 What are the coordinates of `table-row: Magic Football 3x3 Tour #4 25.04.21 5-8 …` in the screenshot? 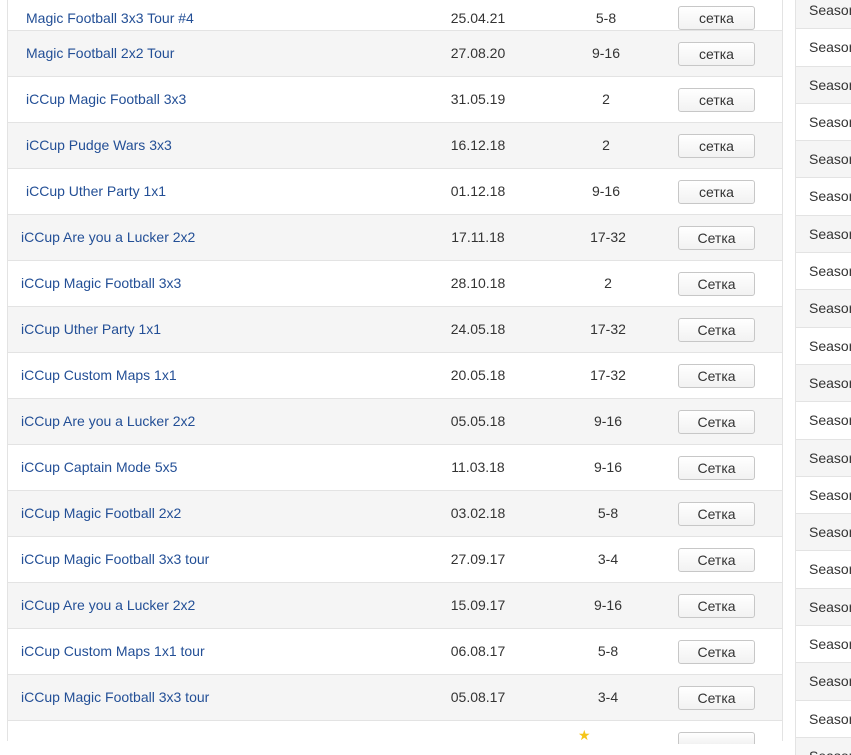 It's located at (395, 15).